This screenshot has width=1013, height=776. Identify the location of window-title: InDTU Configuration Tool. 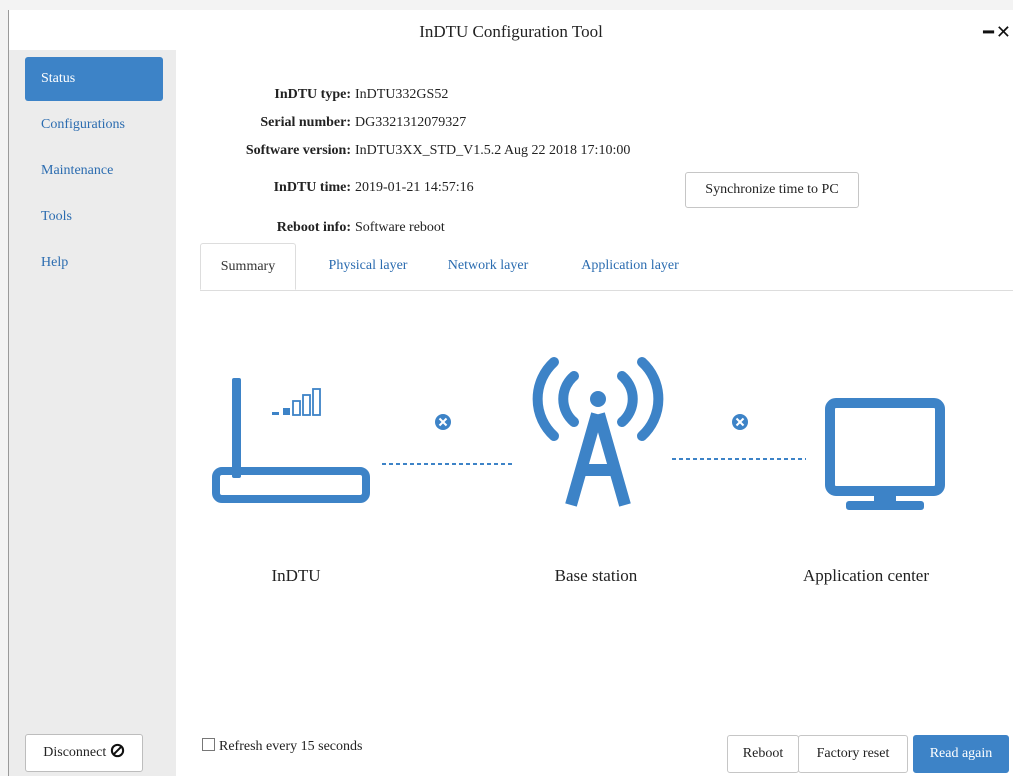
(511, 31).